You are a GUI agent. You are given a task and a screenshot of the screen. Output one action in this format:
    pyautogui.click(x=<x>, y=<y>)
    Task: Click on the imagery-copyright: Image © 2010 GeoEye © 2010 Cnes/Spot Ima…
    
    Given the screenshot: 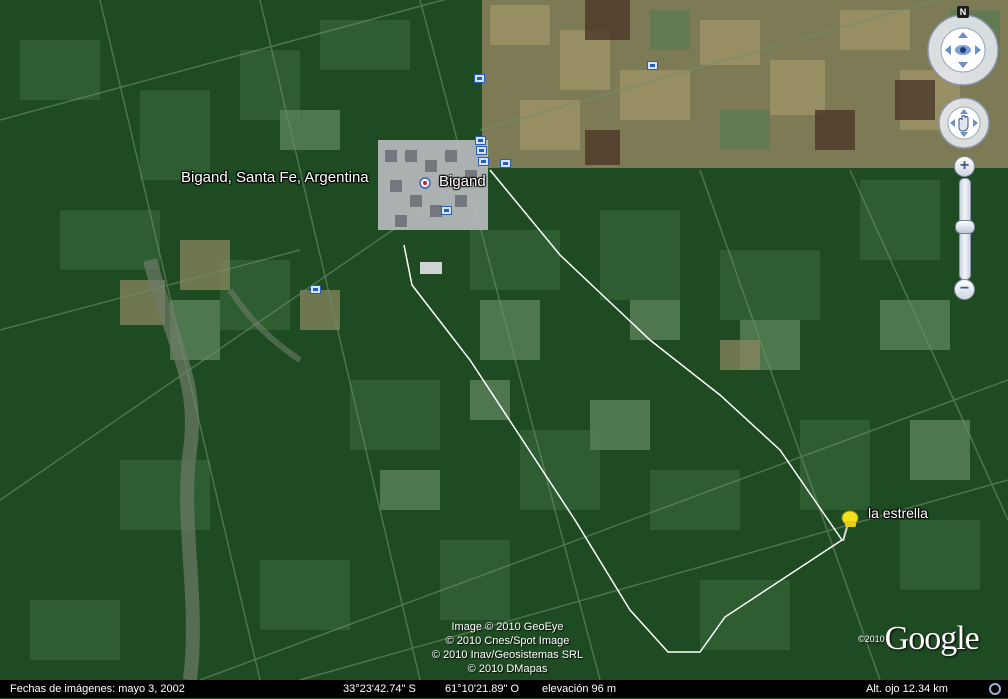 What is the action you would take?
    pyautogui.click(x=507, y=648)
    